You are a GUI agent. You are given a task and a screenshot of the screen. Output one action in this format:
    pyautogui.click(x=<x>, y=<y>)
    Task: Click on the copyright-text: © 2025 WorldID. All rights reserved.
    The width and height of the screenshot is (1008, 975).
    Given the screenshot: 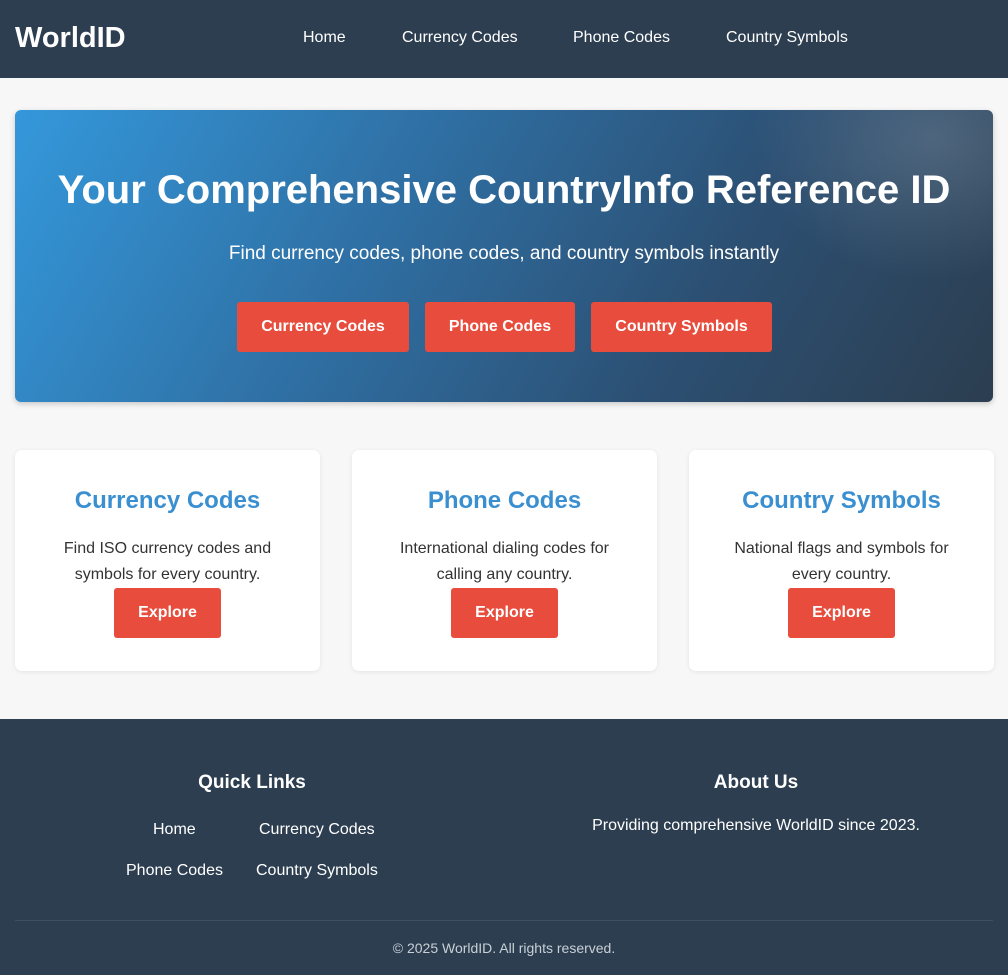 What is the action you would take?
    pyautogui.click(x=504, y=948)
    